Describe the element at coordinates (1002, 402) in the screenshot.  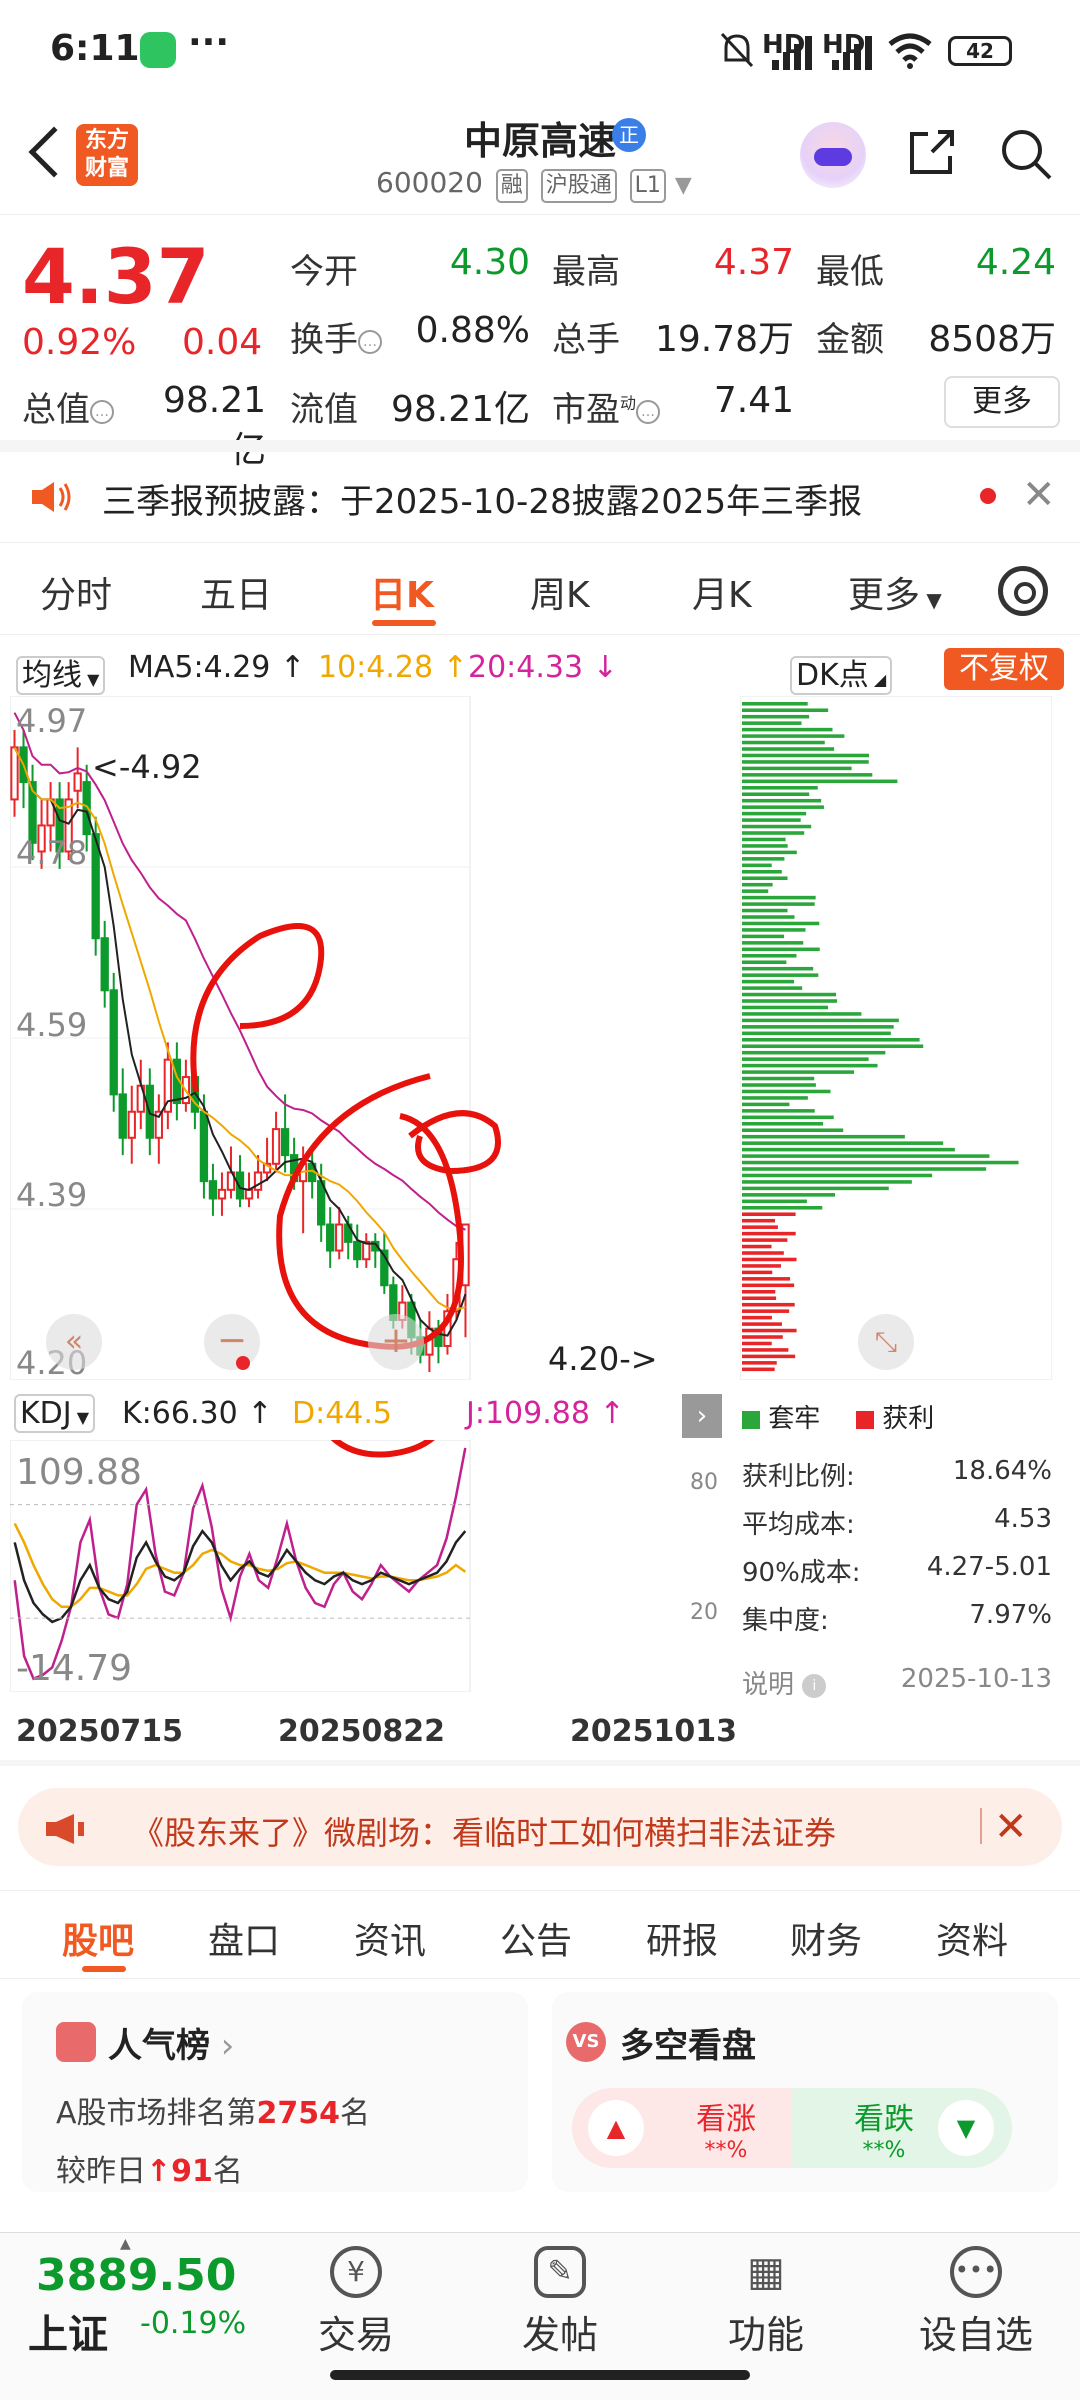
I see `more-button: 更多` at that location.